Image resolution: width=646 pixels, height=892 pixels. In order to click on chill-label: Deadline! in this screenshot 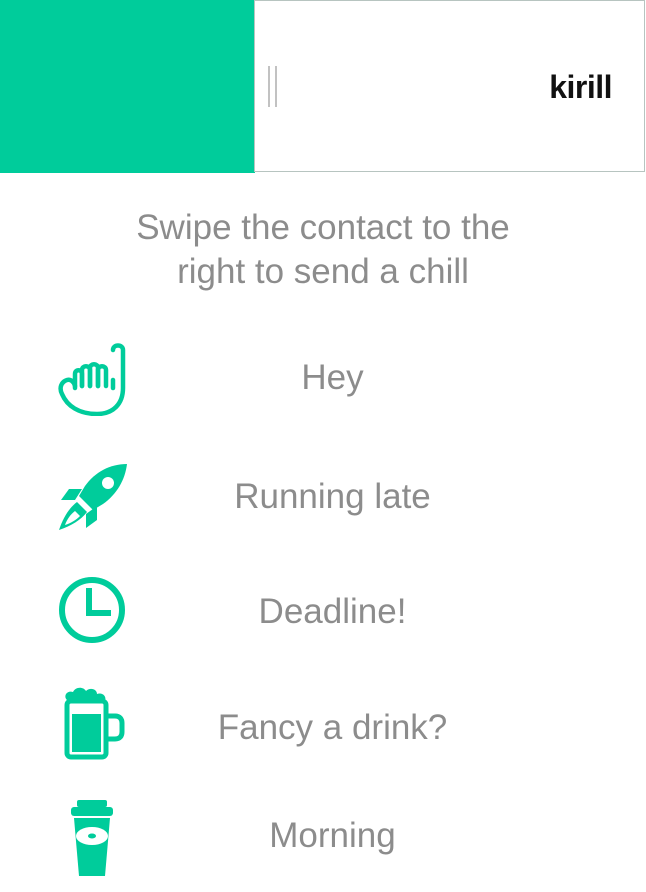, I will do `click(332, 611)`.